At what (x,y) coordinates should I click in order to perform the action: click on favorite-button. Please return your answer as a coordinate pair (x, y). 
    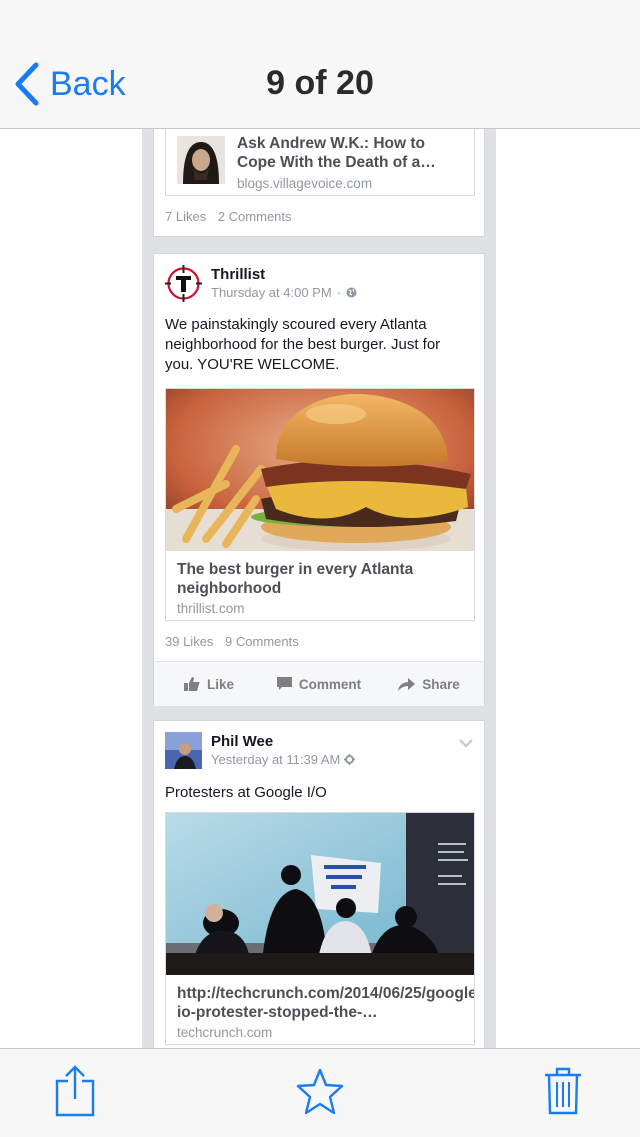
    Looking at the image, I should click on (320, 1094).